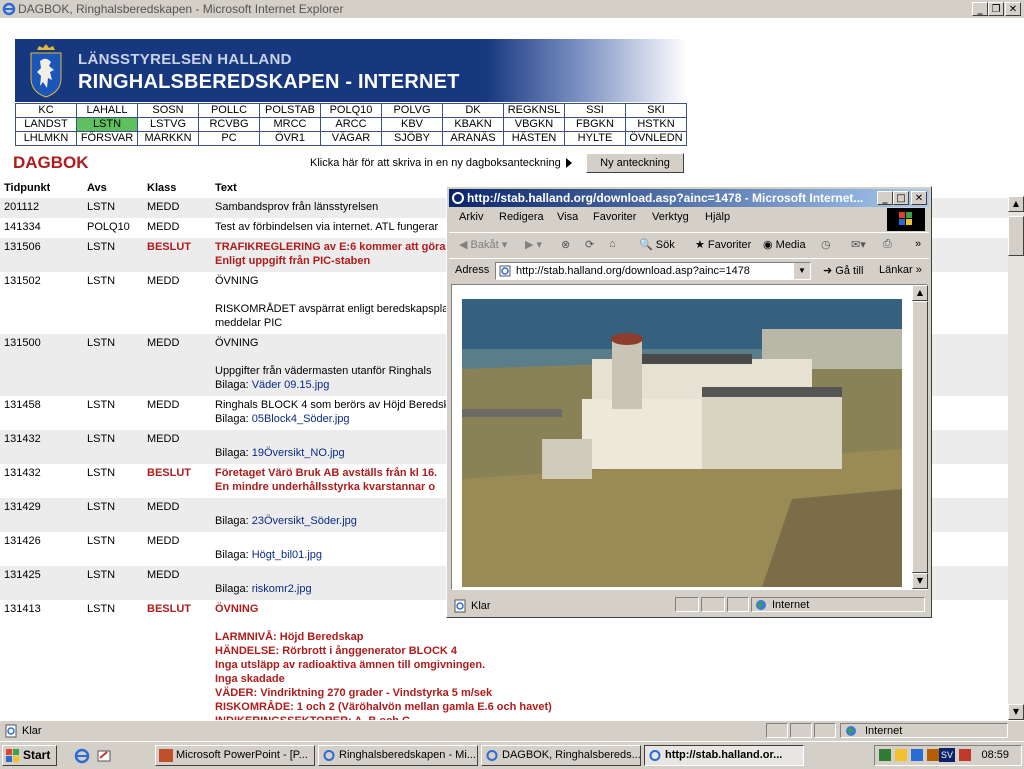 This screenshot has height=769, width=1024. Describe the element at coordinates (595, 124) in the screenshot. I see `nav-cell-fbgkn: FBGKN` at that location.